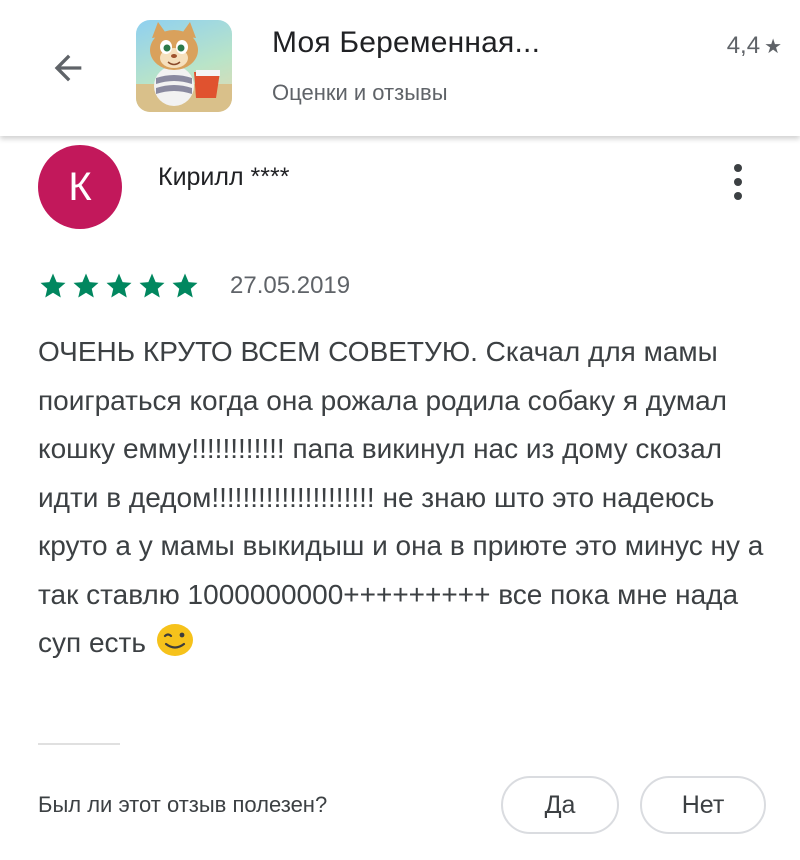  I want to click on review-stars, so click(119, 286).